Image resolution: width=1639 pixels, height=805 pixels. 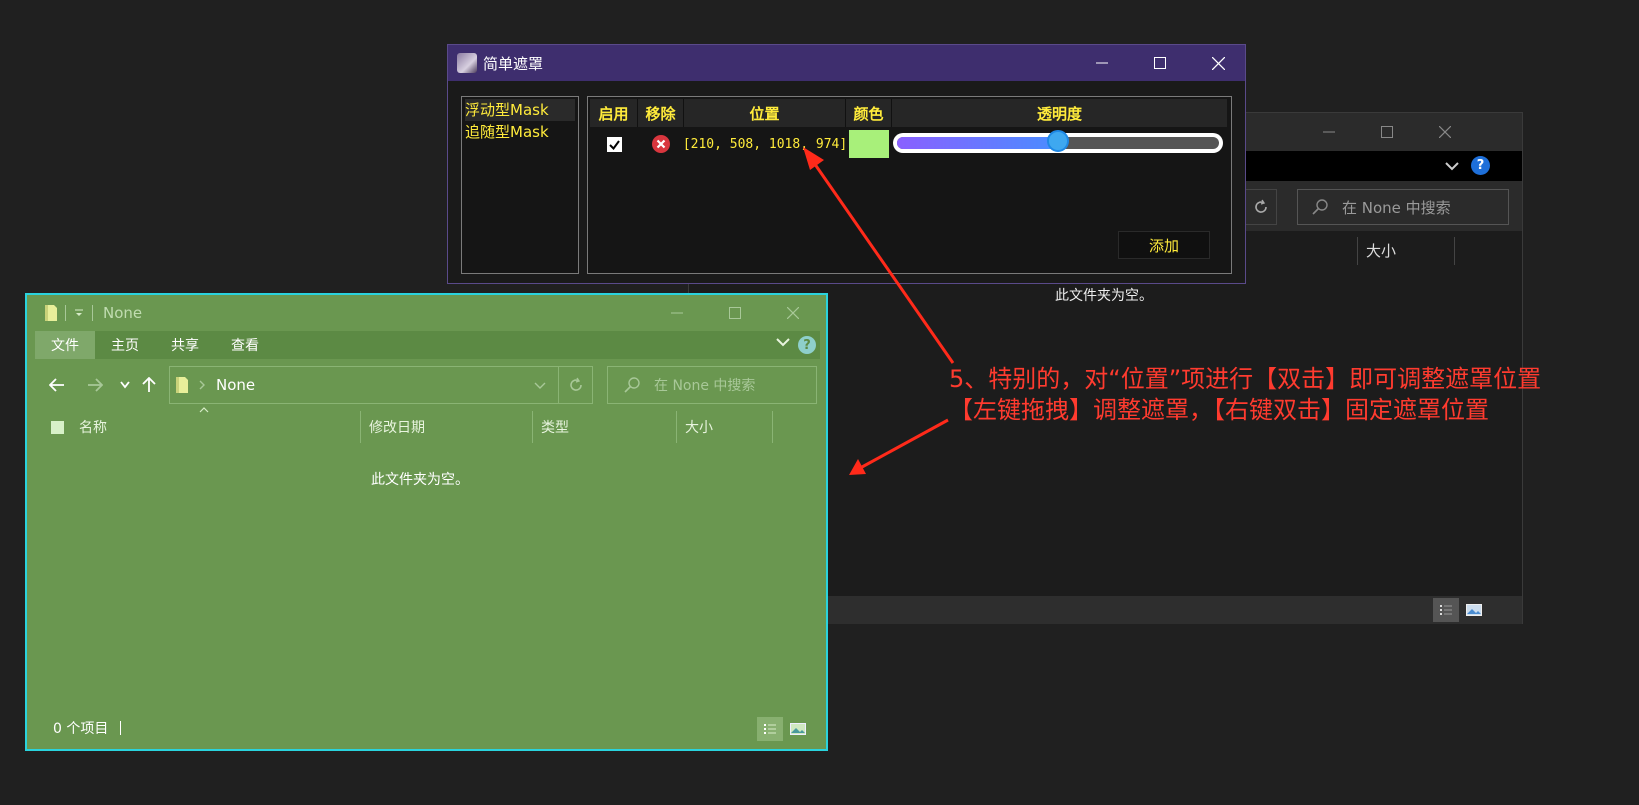 I want to click on annotation-line-2: 【左键拖拽】调整遮罩，【右键双击】固定遮罩位置, so click(x=1219, y=410).